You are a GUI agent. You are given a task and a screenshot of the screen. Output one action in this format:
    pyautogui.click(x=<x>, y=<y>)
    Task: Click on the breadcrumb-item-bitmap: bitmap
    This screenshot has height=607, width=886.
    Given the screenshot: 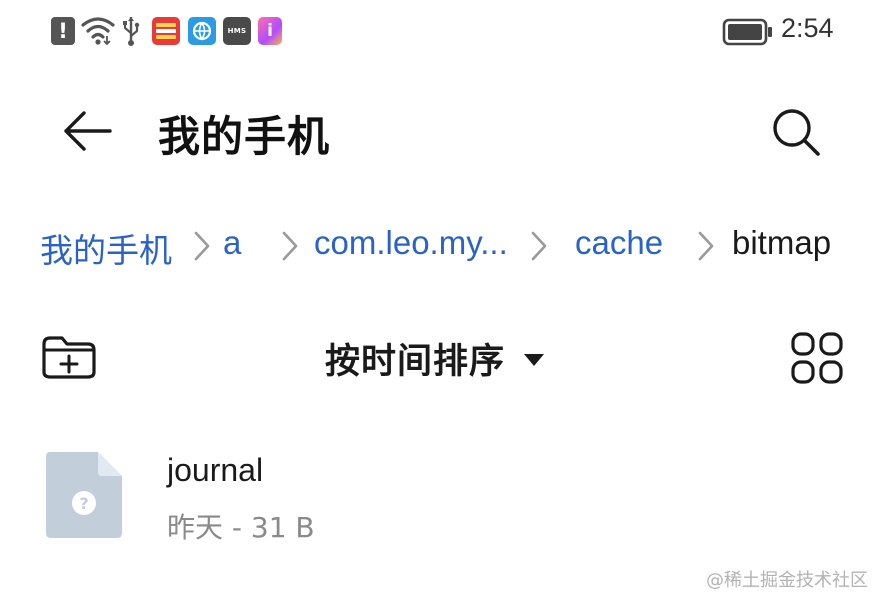 What is the action you would take?
    pyautogui.click(x=782, y=242)
    